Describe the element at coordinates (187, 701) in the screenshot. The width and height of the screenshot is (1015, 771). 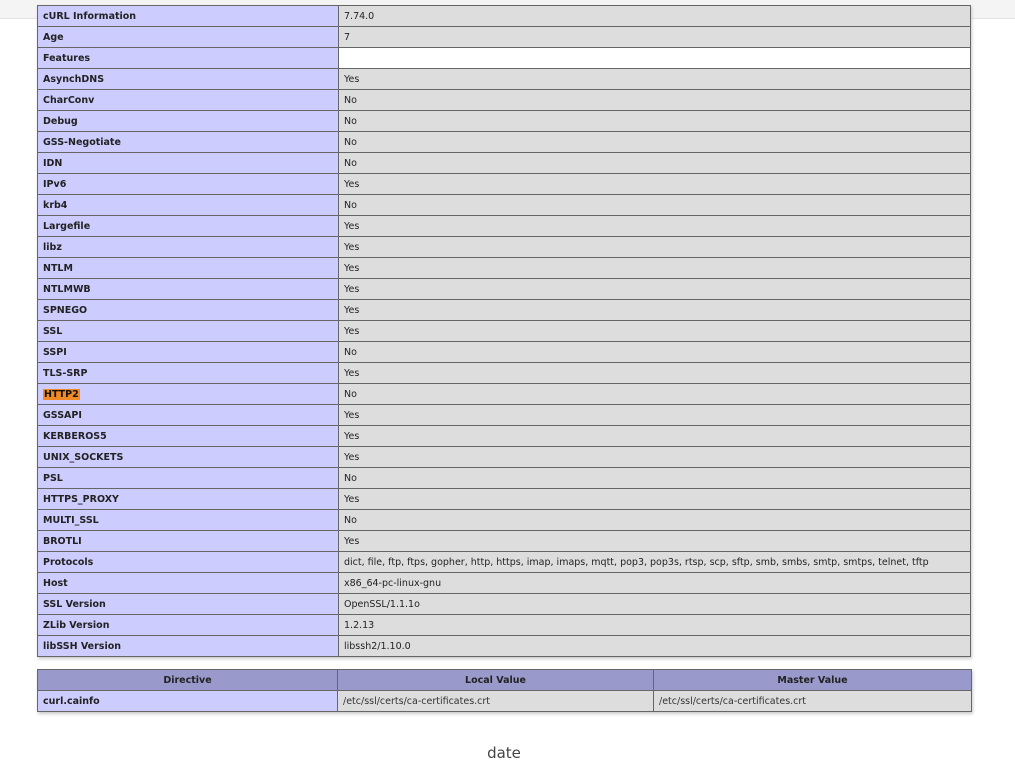
I see `directive-name: curl.cainfo` at that location.